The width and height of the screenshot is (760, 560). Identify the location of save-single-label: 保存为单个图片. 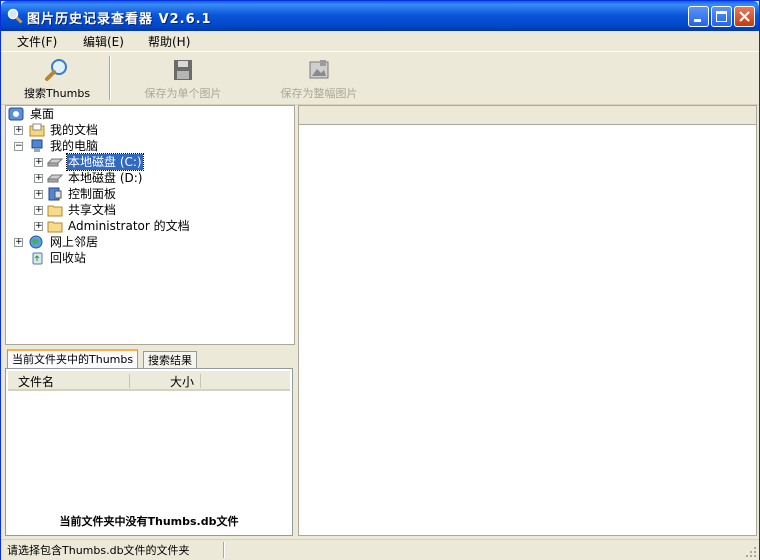
(183, 93).